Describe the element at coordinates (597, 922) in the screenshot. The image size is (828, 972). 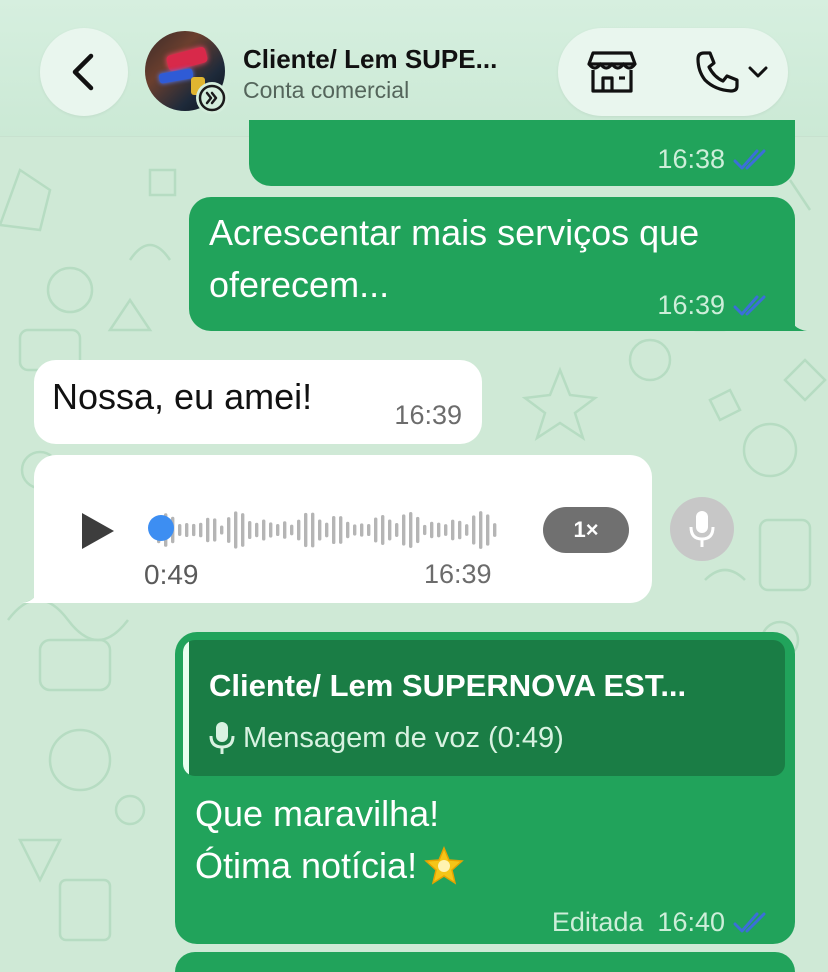
I see `edited-label: Editada` at that location.